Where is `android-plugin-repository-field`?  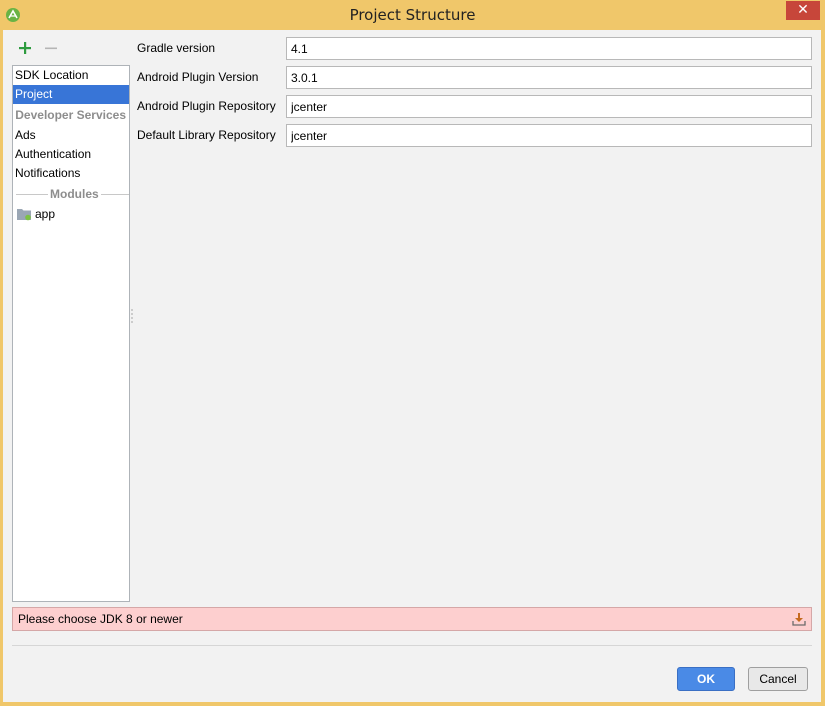
android-plugin-repository-field is located at coordinates (549, 106).